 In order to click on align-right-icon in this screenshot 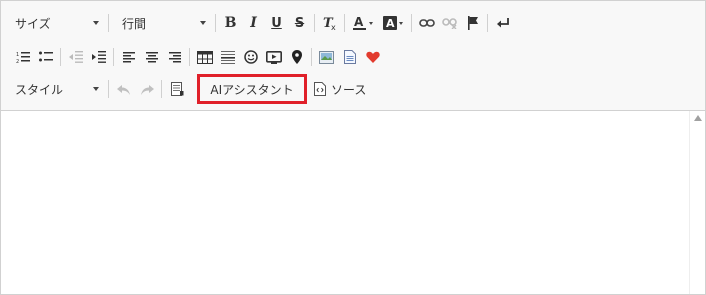, I will do `click(174, 56)`.